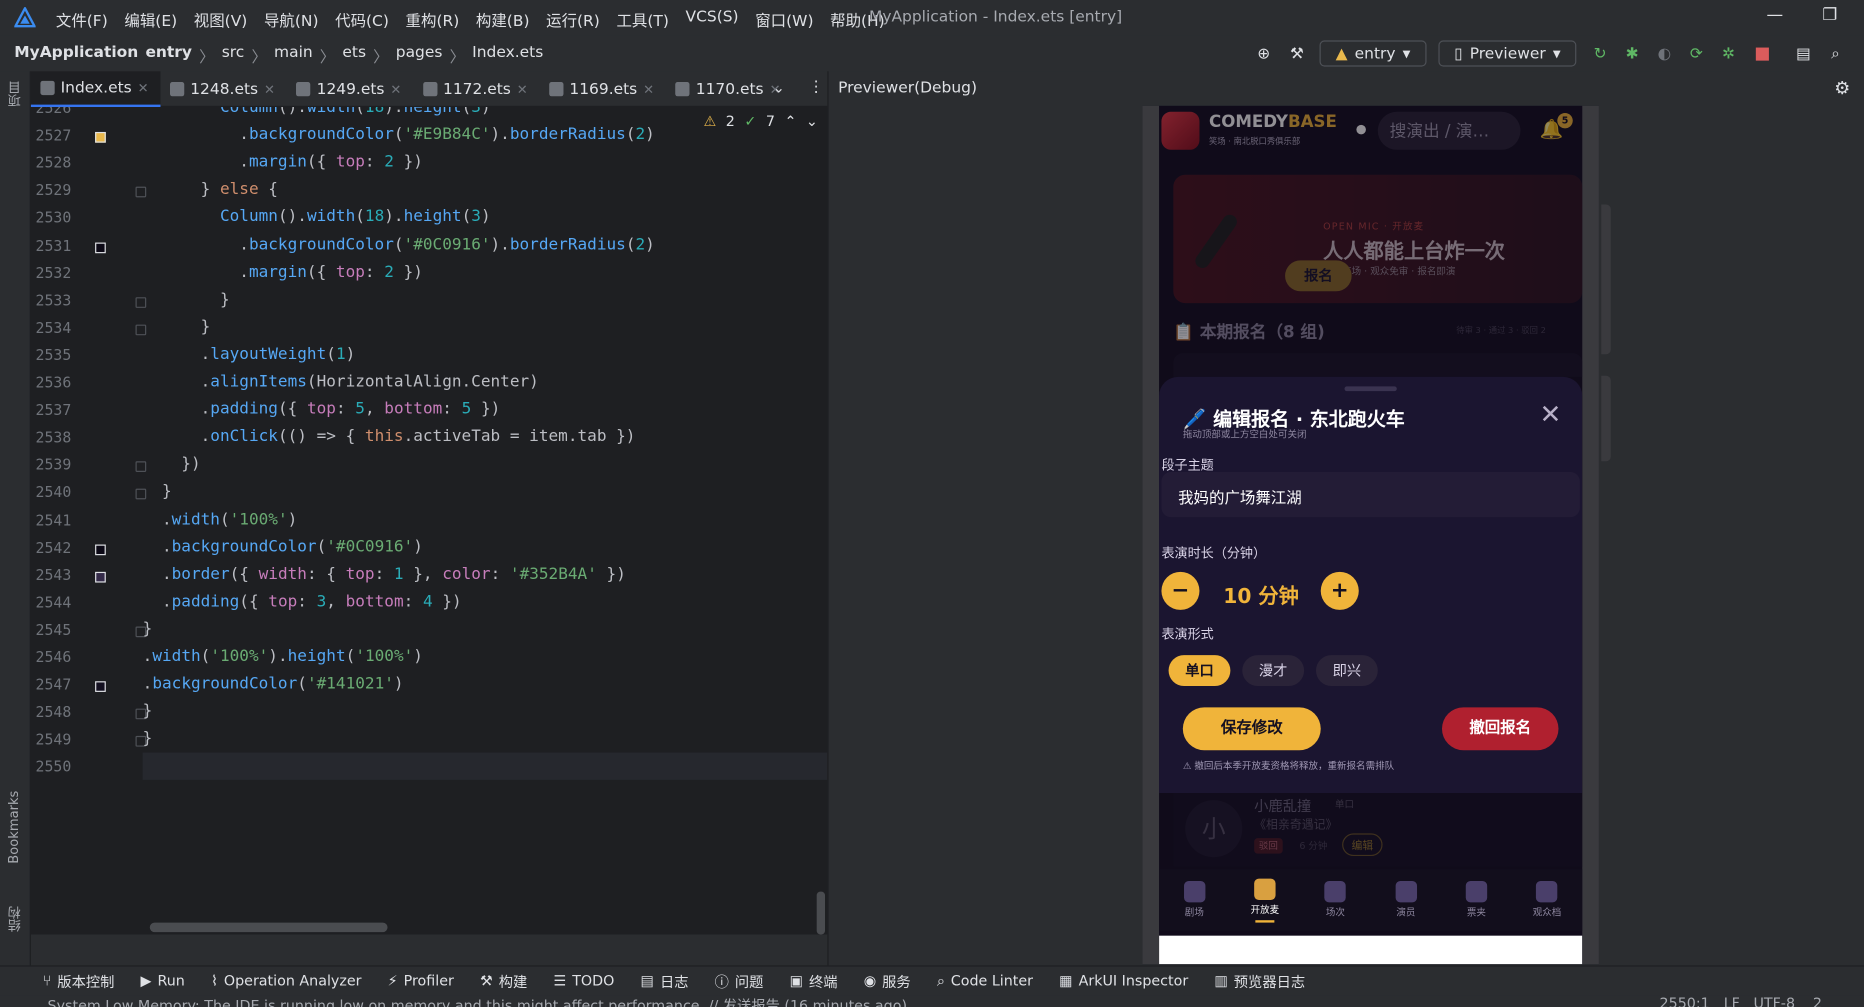  What do you see at coordinates (53, 684) in the screenshot?
I see `line-number: 2547` at bounding box center [53, 684].